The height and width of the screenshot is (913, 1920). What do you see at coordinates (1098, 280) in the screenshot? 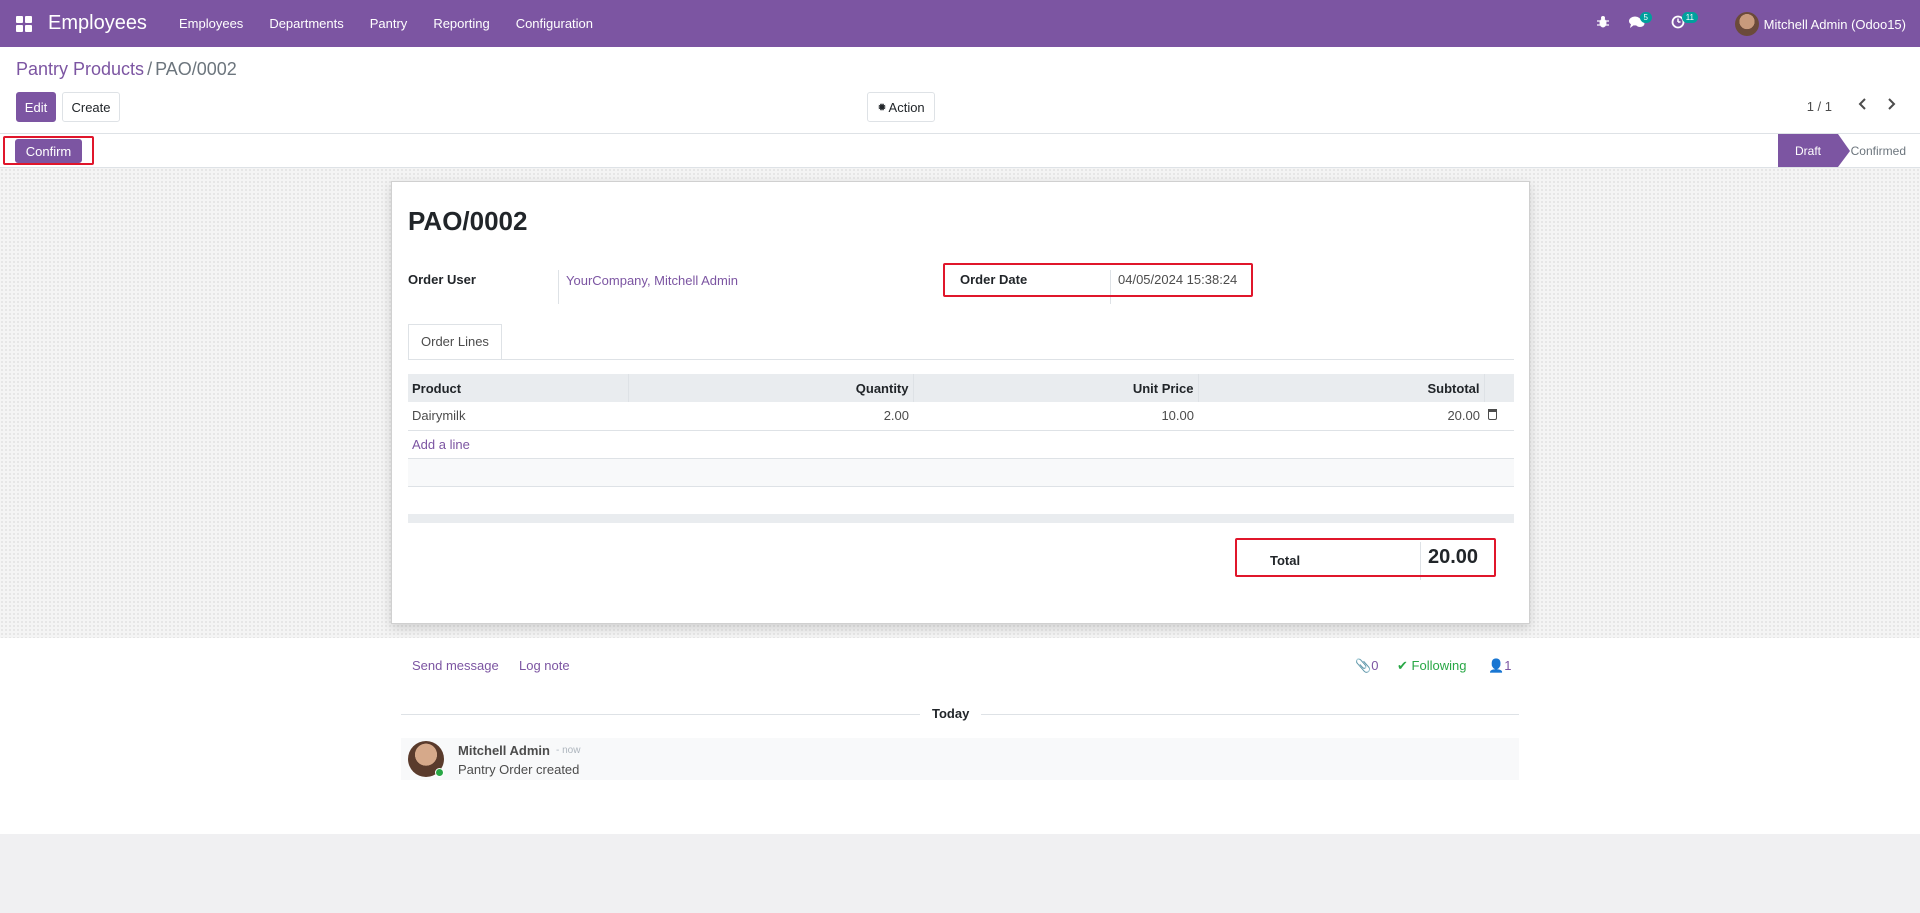
I see `order-date-highlight` at bounding box center [1098, 280].